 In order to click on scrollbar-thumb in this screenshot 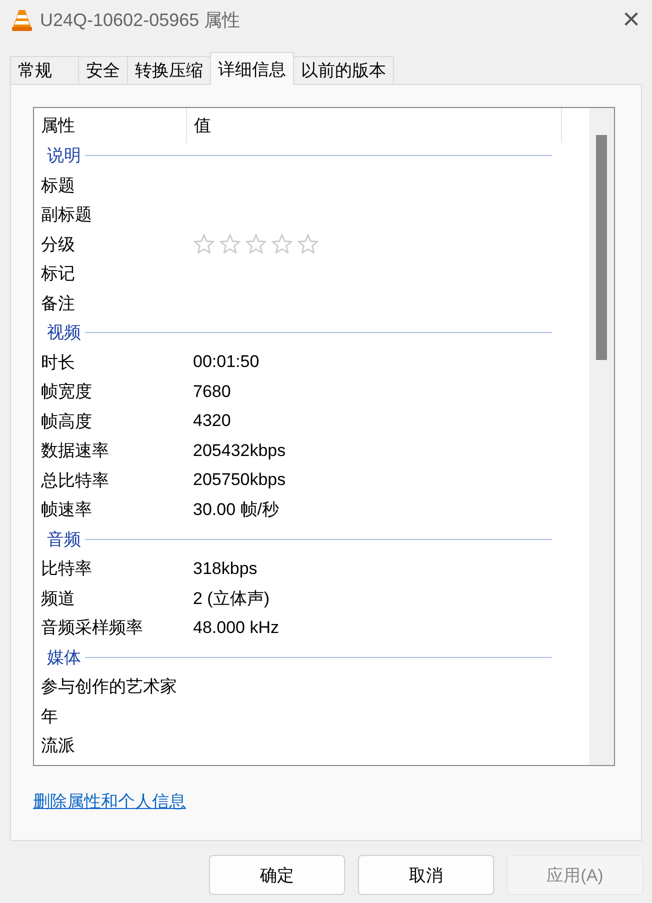, I will do `click(601, 247)`.